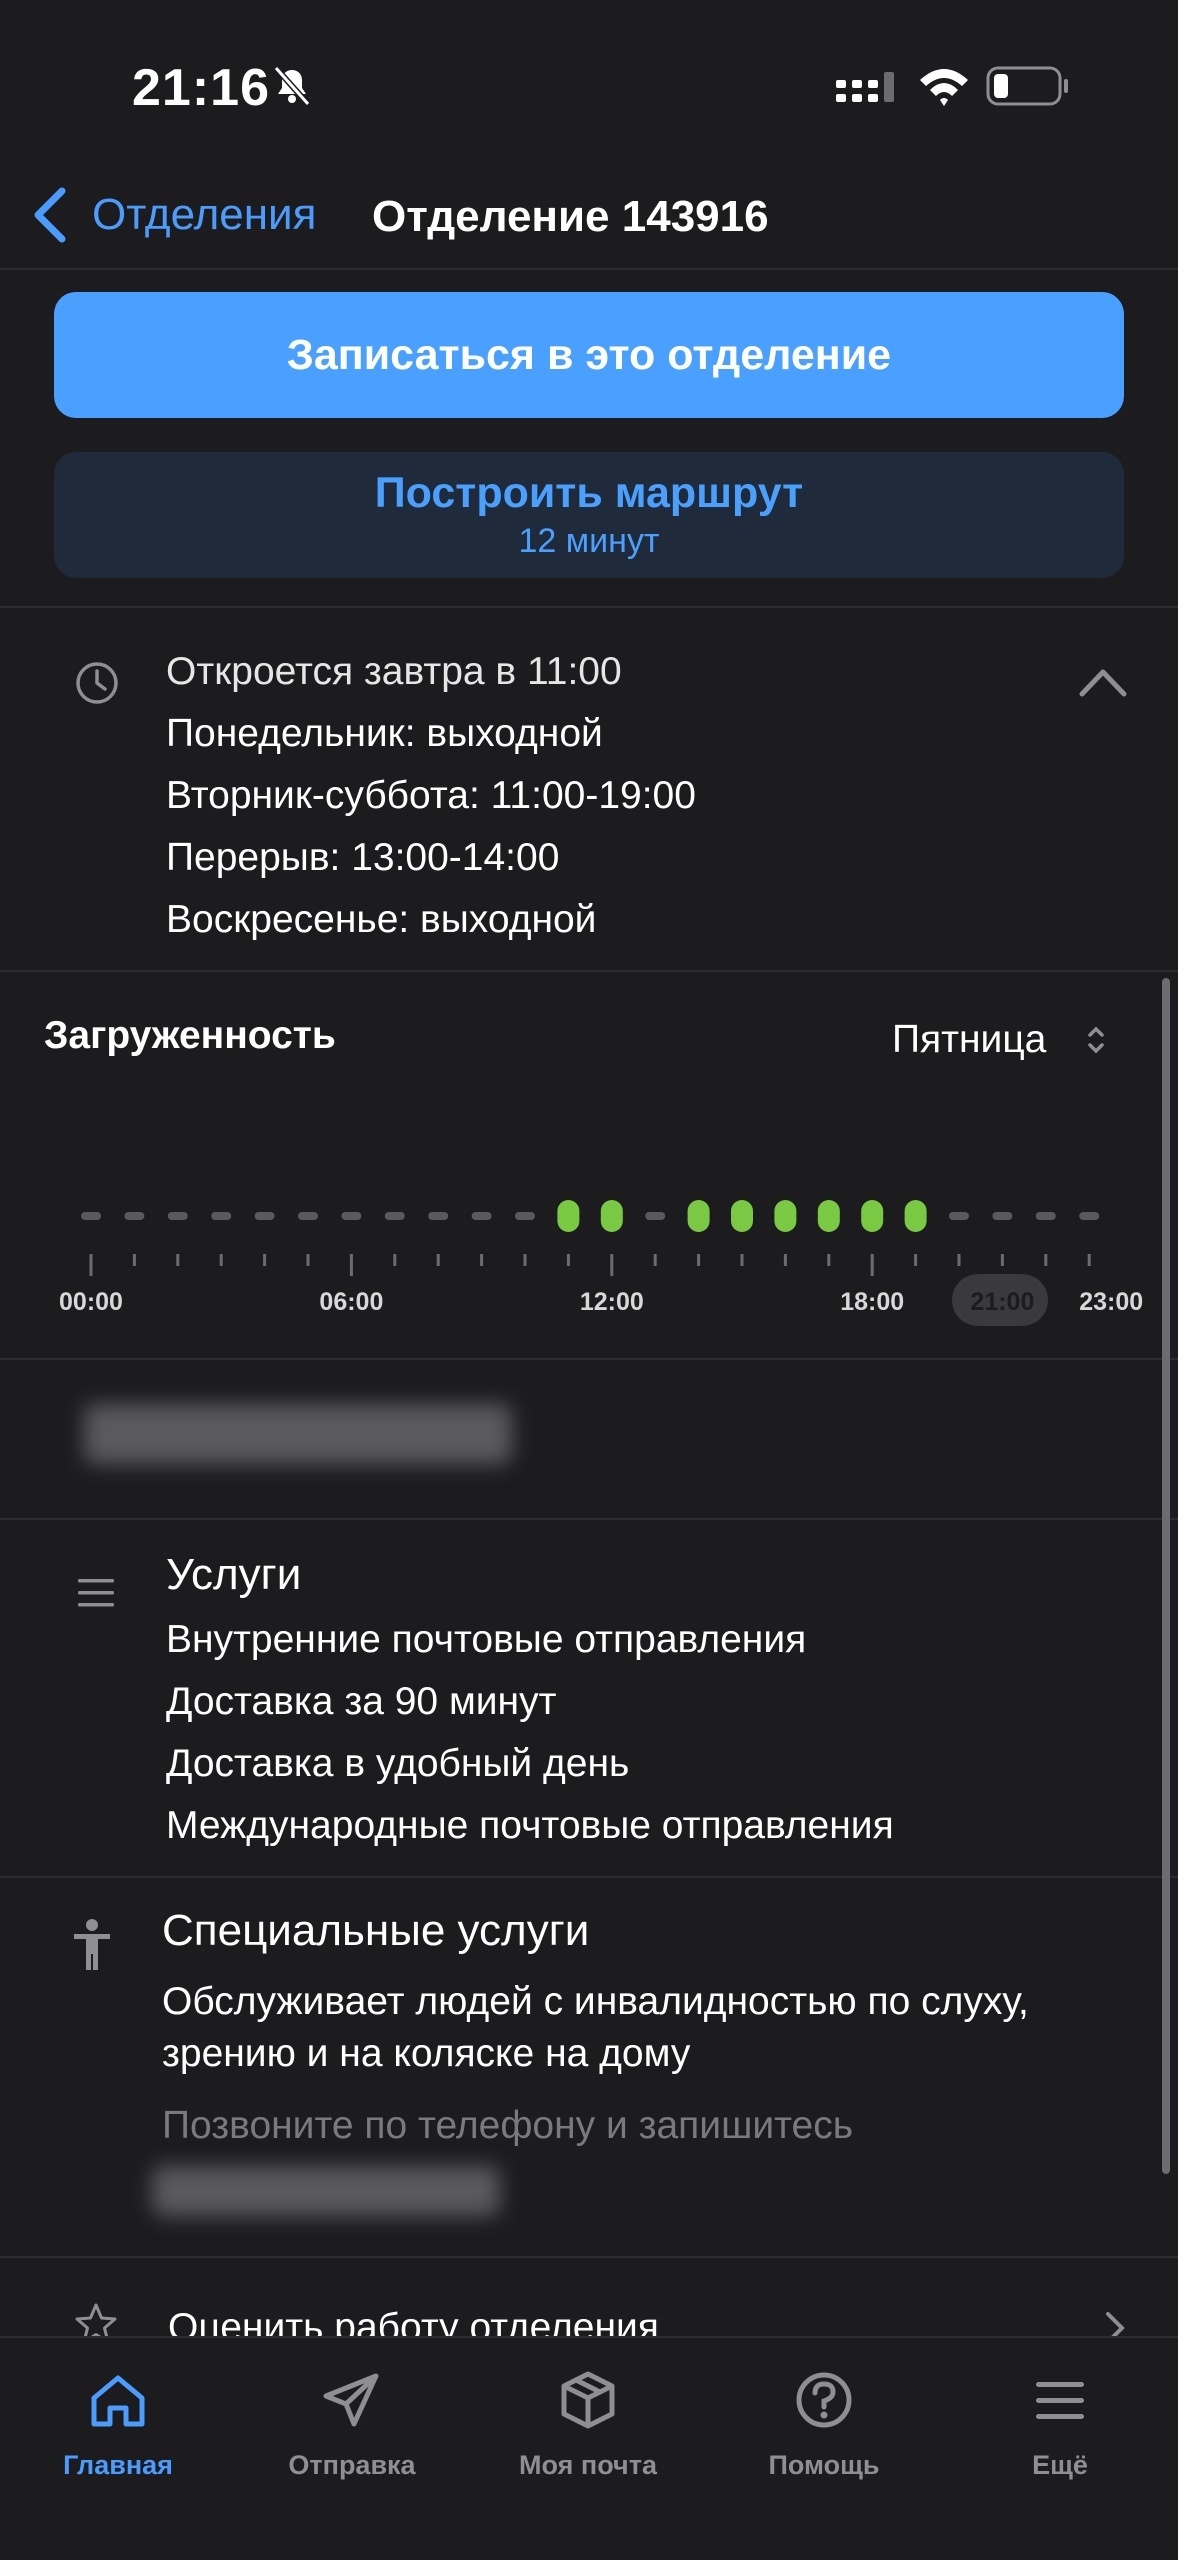 The width and height of the screenshot is (1178, 2560). I want to click on route-label: Построить маршрут, so click(589, 493).